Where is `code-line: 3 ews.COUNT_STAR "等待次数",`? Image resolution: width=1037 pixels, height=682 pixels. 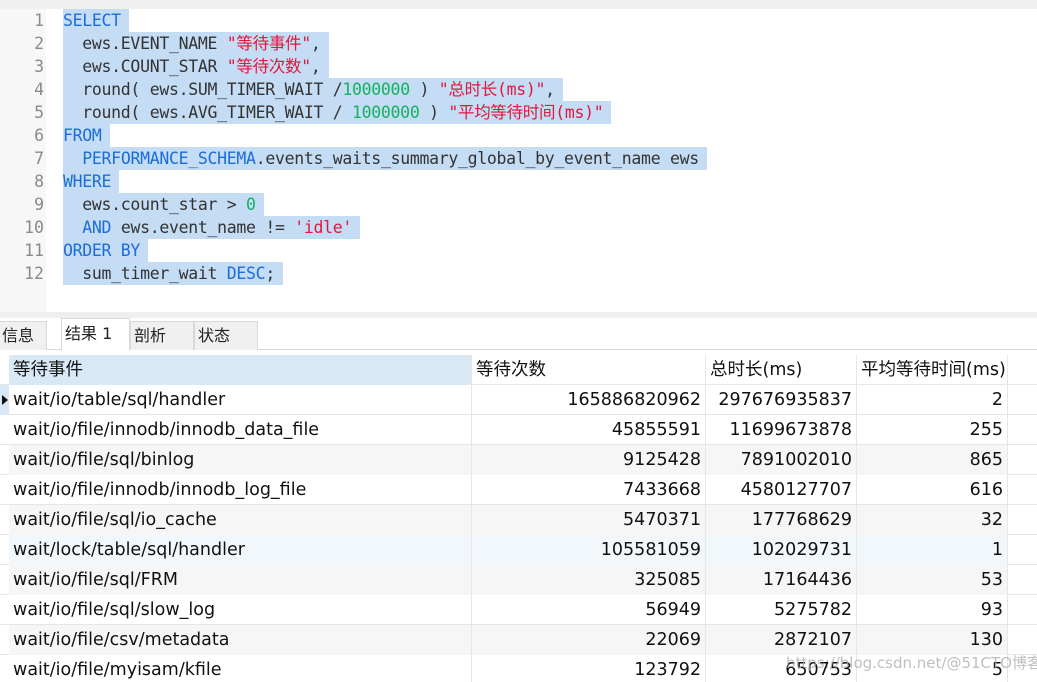 code-line: 3 ews.COUNT_STAR "等待次数", is located at coordinates (518, 66).